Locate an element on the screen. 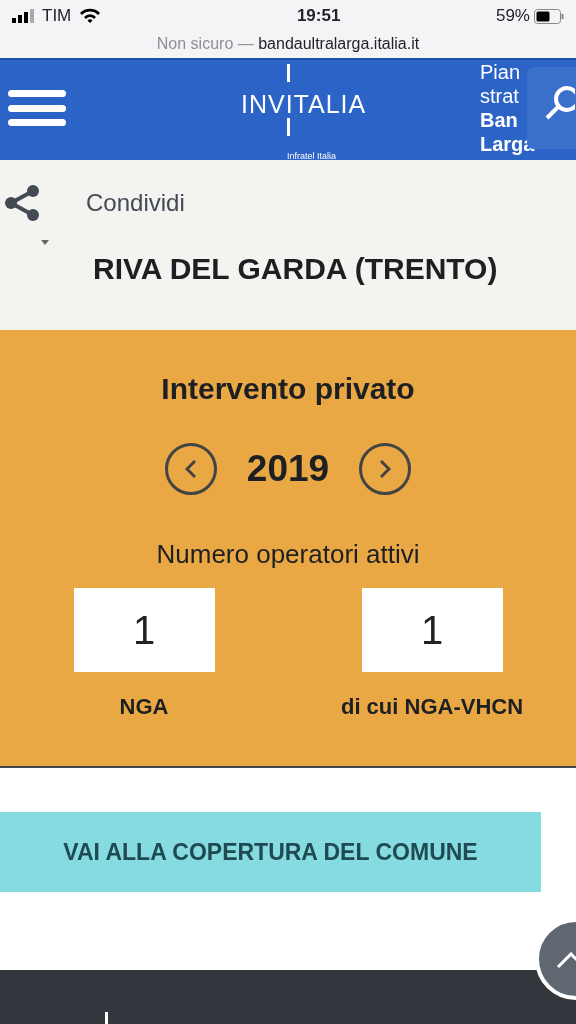 This screenshot has width=576, height=1024. year: 2019 is located at coordinates (288, 469).